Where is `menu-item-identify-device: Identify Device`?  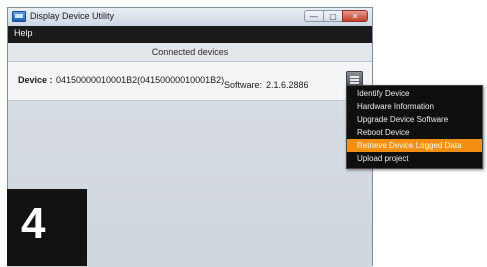
menu-item-identify-device: Identify Device is located at coordinates (414, 93).